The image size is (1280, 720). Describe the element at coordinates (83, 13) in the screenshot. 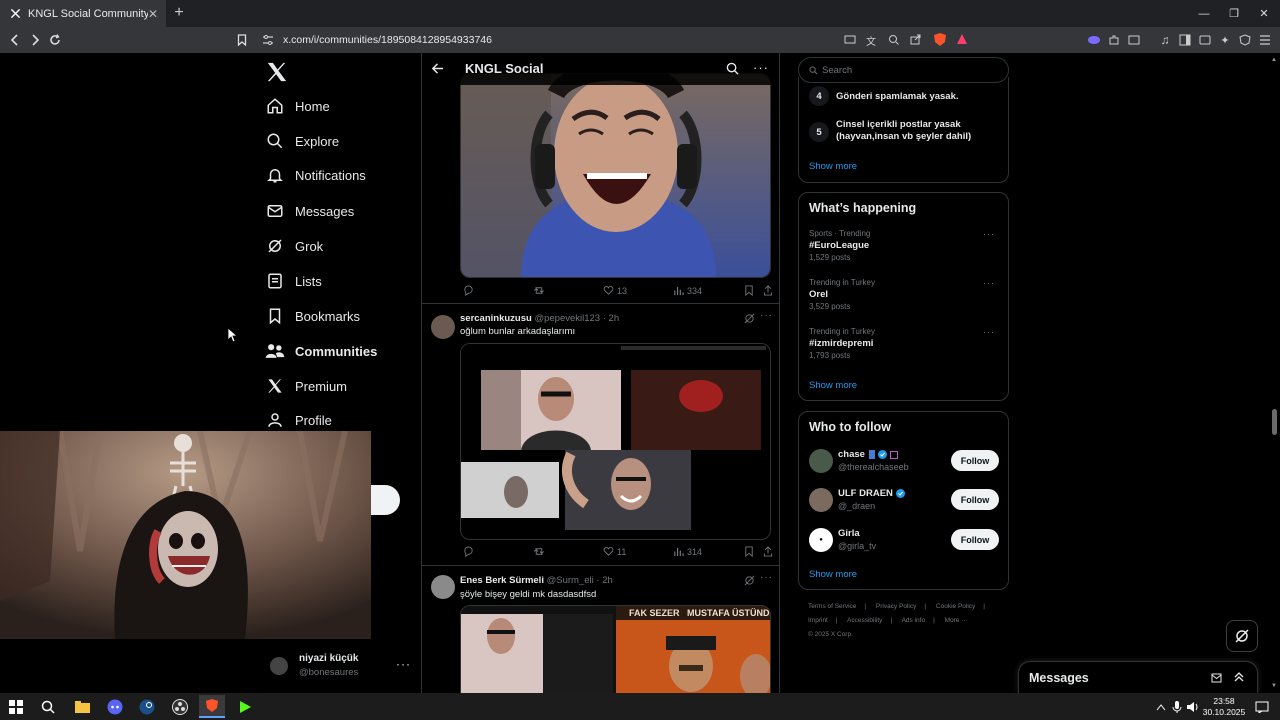

I see `browser-tab: KNGL Social Community / X ✕` at that location.